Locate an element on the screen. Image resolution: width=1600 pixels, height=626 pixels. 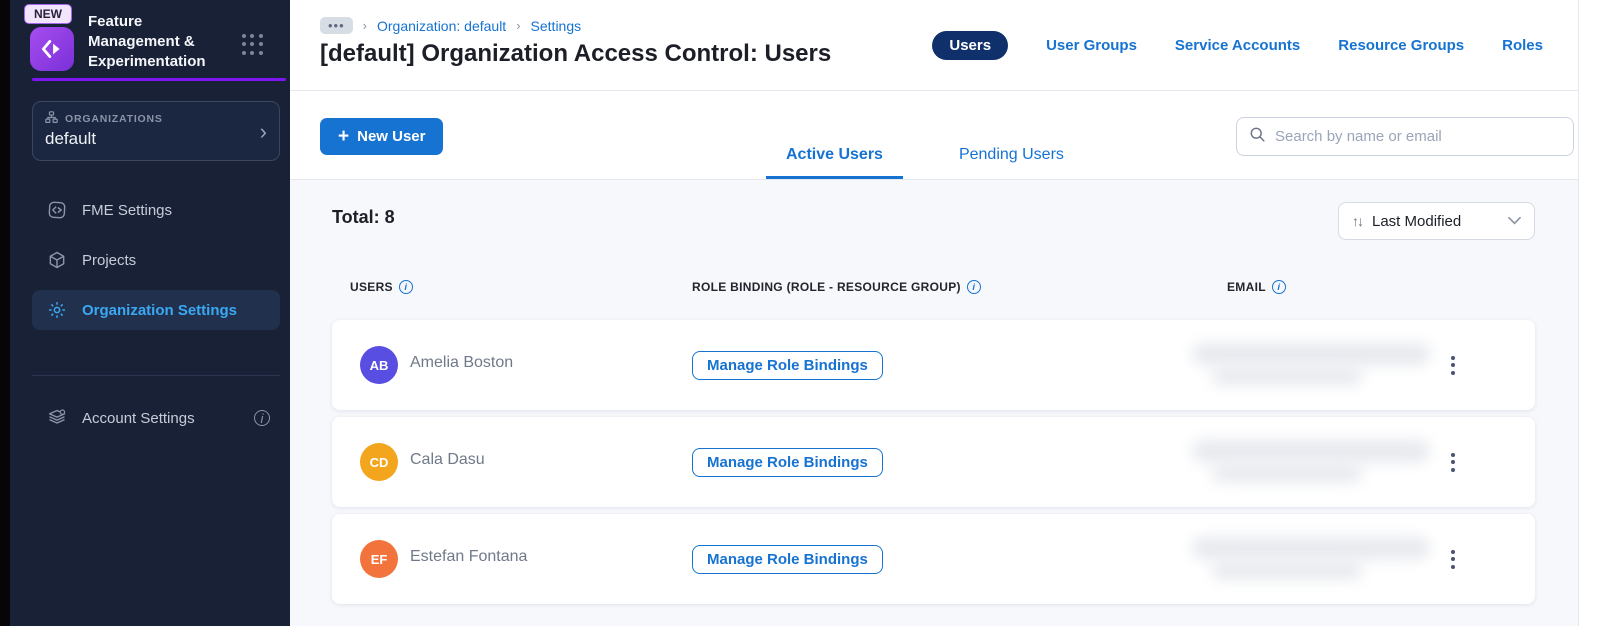
organization-selector: ORGANIZATIONS default › is located at coordinates (156, 131).